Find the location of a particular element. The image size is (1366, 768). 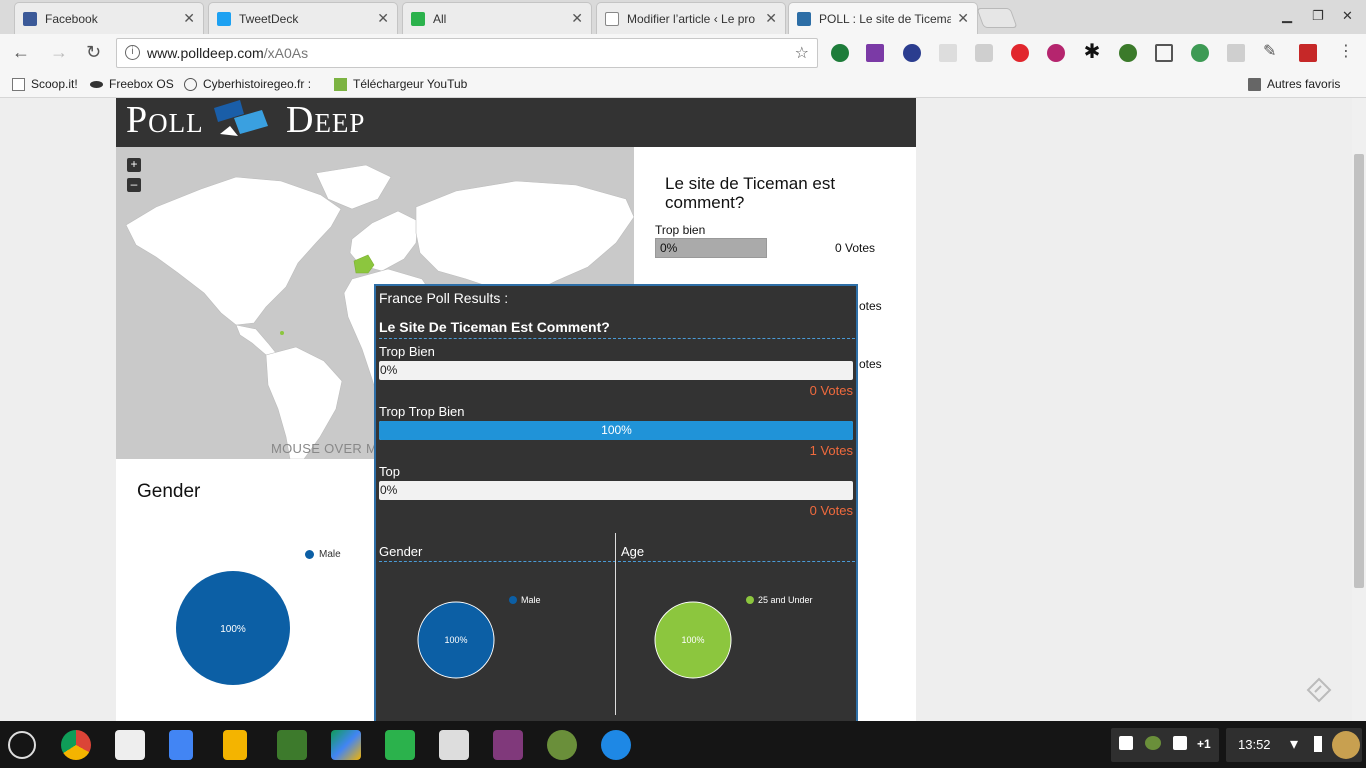

asterisk-icon: ✱ is located at coordinates (1092, 52).